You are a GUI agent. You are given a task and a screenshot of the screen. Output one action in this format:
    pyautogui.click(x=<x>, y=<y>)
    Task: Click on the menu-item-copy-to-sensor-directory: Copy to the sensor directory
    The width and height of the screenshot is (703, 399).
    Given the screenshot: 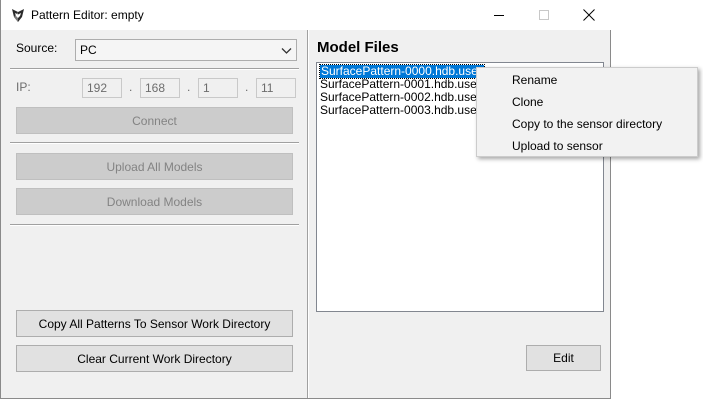 What is the action you would take?
    pyautogui.click(x=587, y=124)
    